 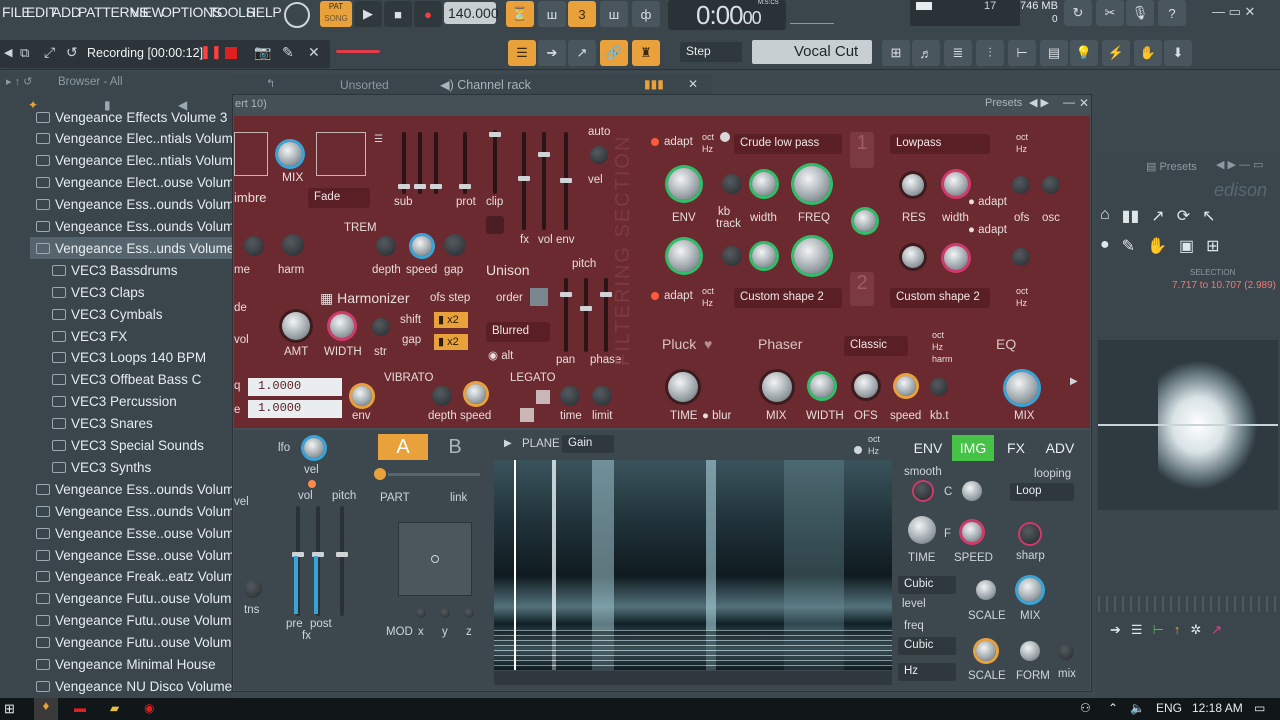 I want to click on filter1-width-knob, so click(x=764, y=184).